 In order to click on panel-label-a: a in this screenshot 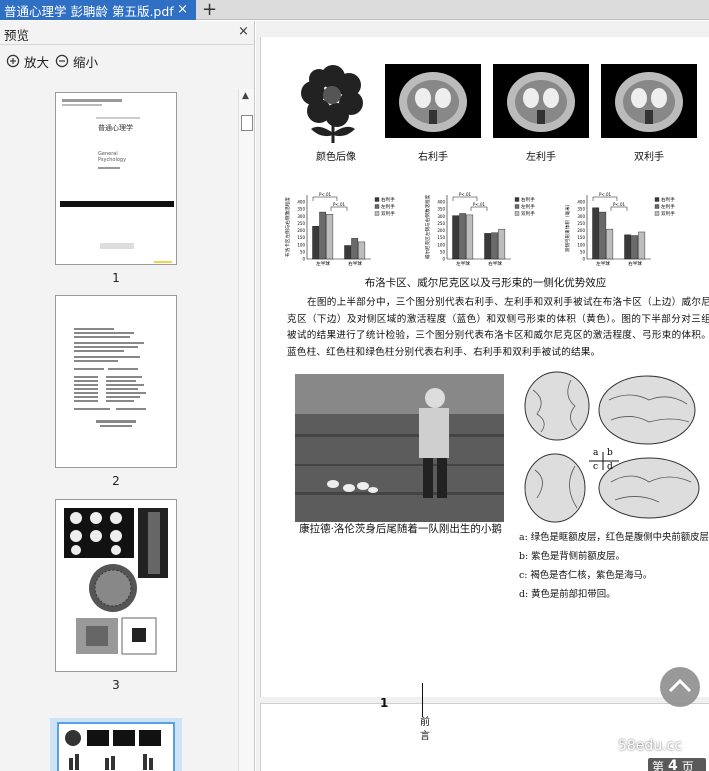, I will do `click(596, 453)`.